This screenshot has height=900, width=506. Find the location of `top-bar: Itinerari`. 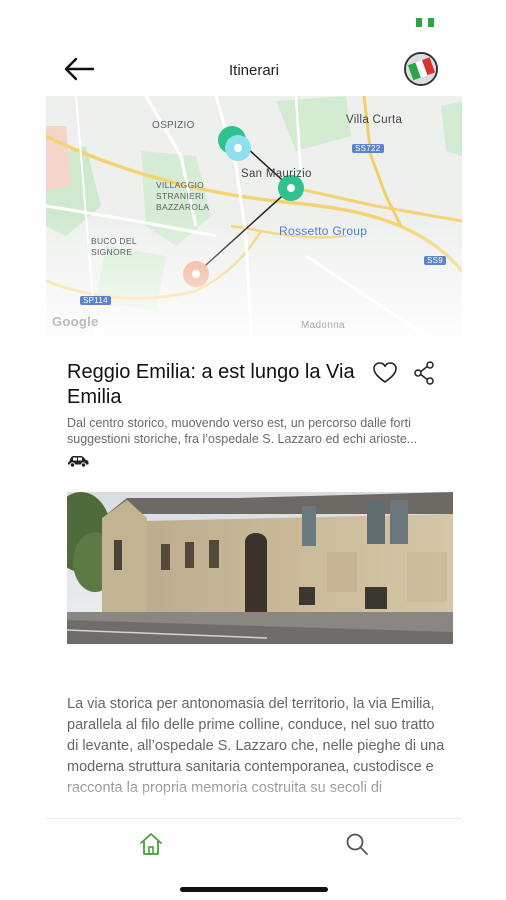

top-bar: Itinerari is located at coordinates (254, 70).